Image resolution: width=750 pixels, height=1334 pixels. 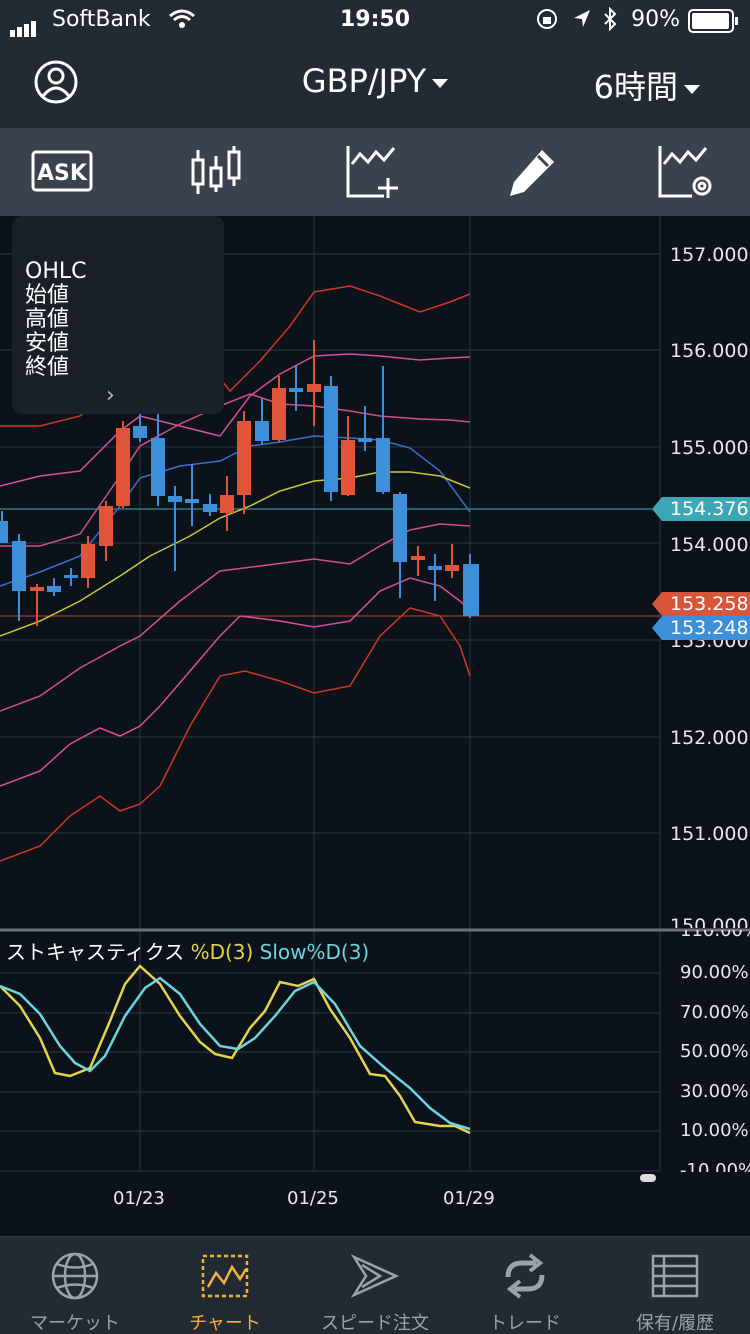 I want to click on price-axis-label: 155.000, so click(x=709, y=448).